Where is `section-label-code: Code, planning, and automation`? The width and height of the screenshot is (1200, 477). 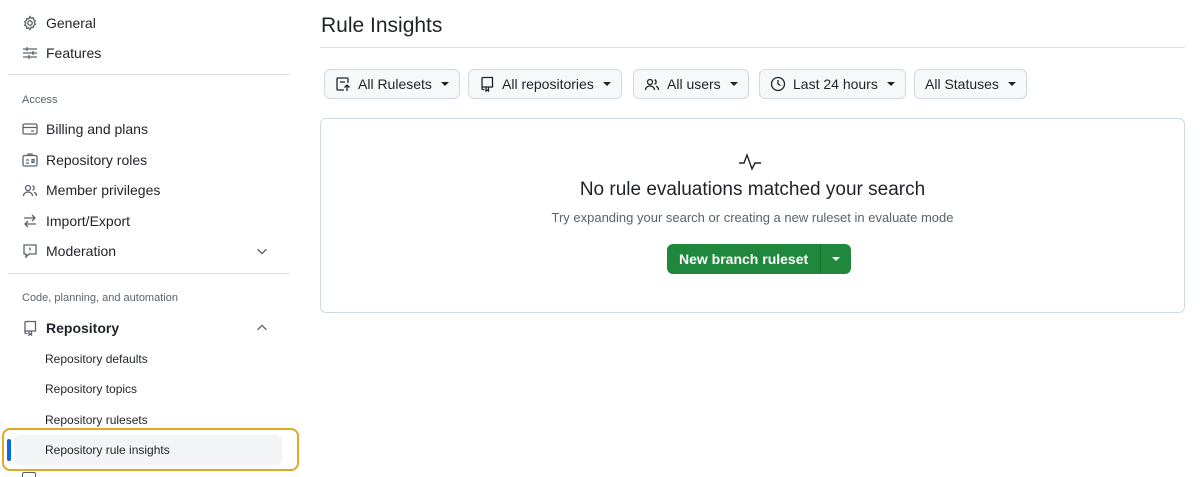
section-label-code: Code, planning, and automation is located at coordinates (100, 298).